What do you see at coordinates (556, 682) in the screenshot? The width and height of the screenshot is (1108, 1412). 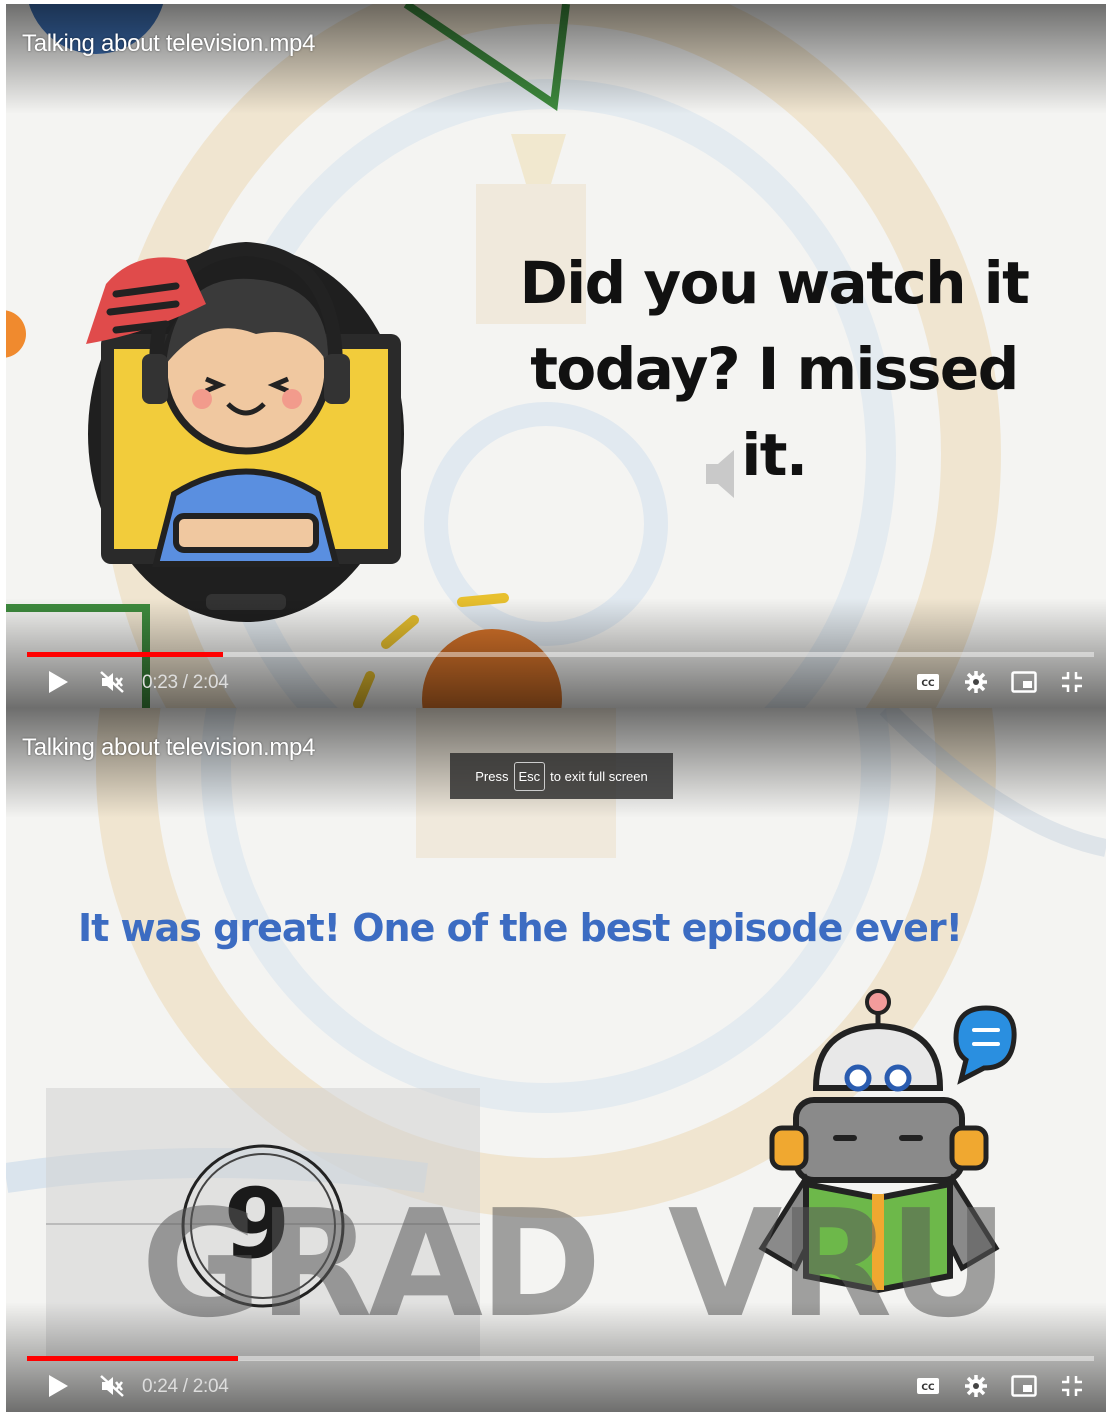 I see `control-bar: 0:23 / 2:04 CC` at bounding box center [556, 682].